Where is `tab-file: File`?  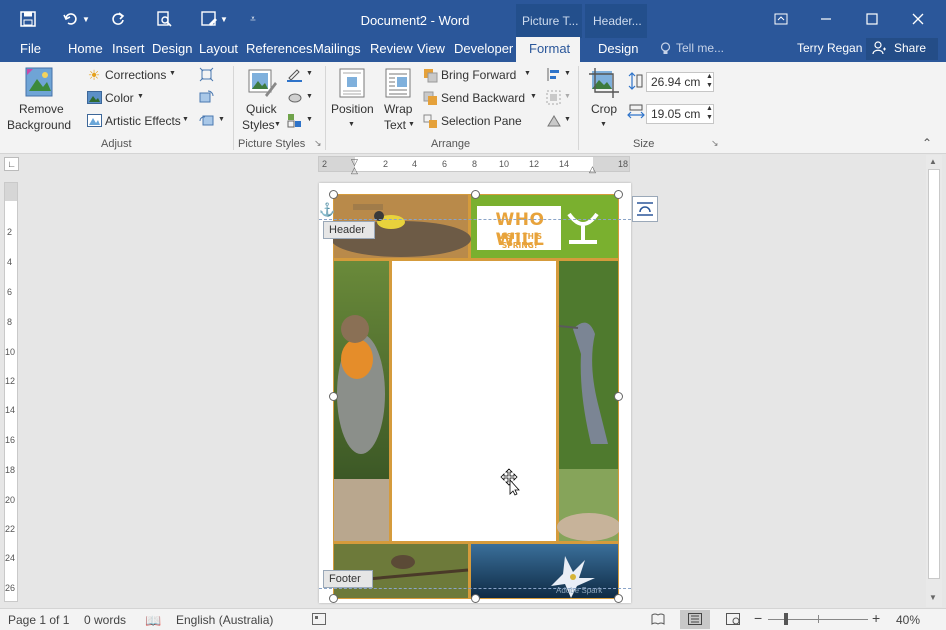 tab-file: File is located at coordinates (30, 48).